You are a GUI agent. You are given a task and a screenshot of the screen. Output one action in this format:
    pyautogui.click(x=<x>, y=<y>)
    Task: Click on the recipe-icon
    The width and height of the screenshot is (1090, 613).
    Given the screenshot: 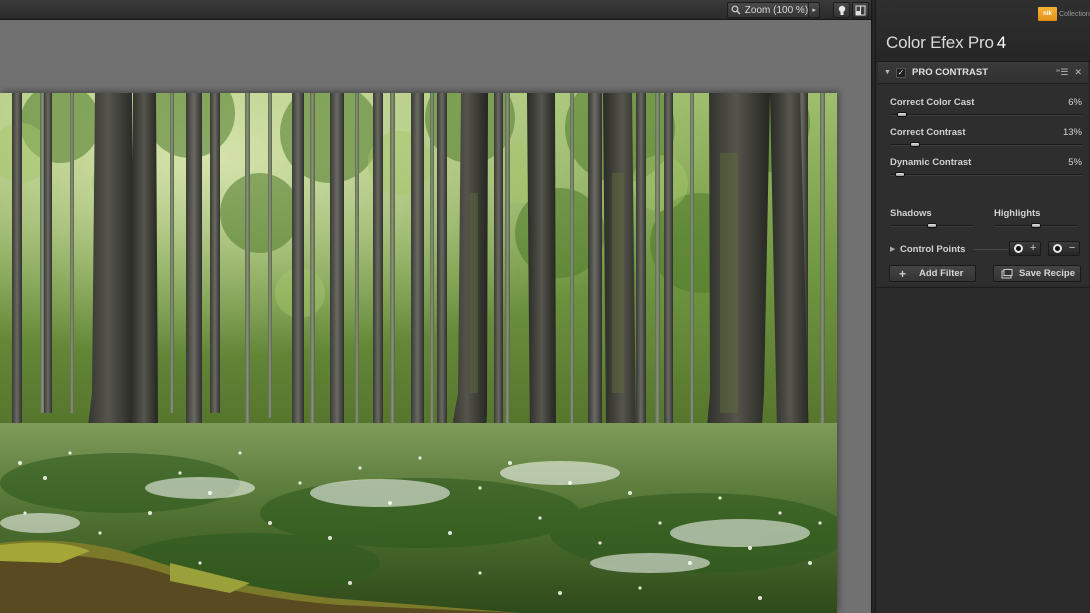 What is the action you would take?
    pyautogui.click(x=1008, y=273)
    